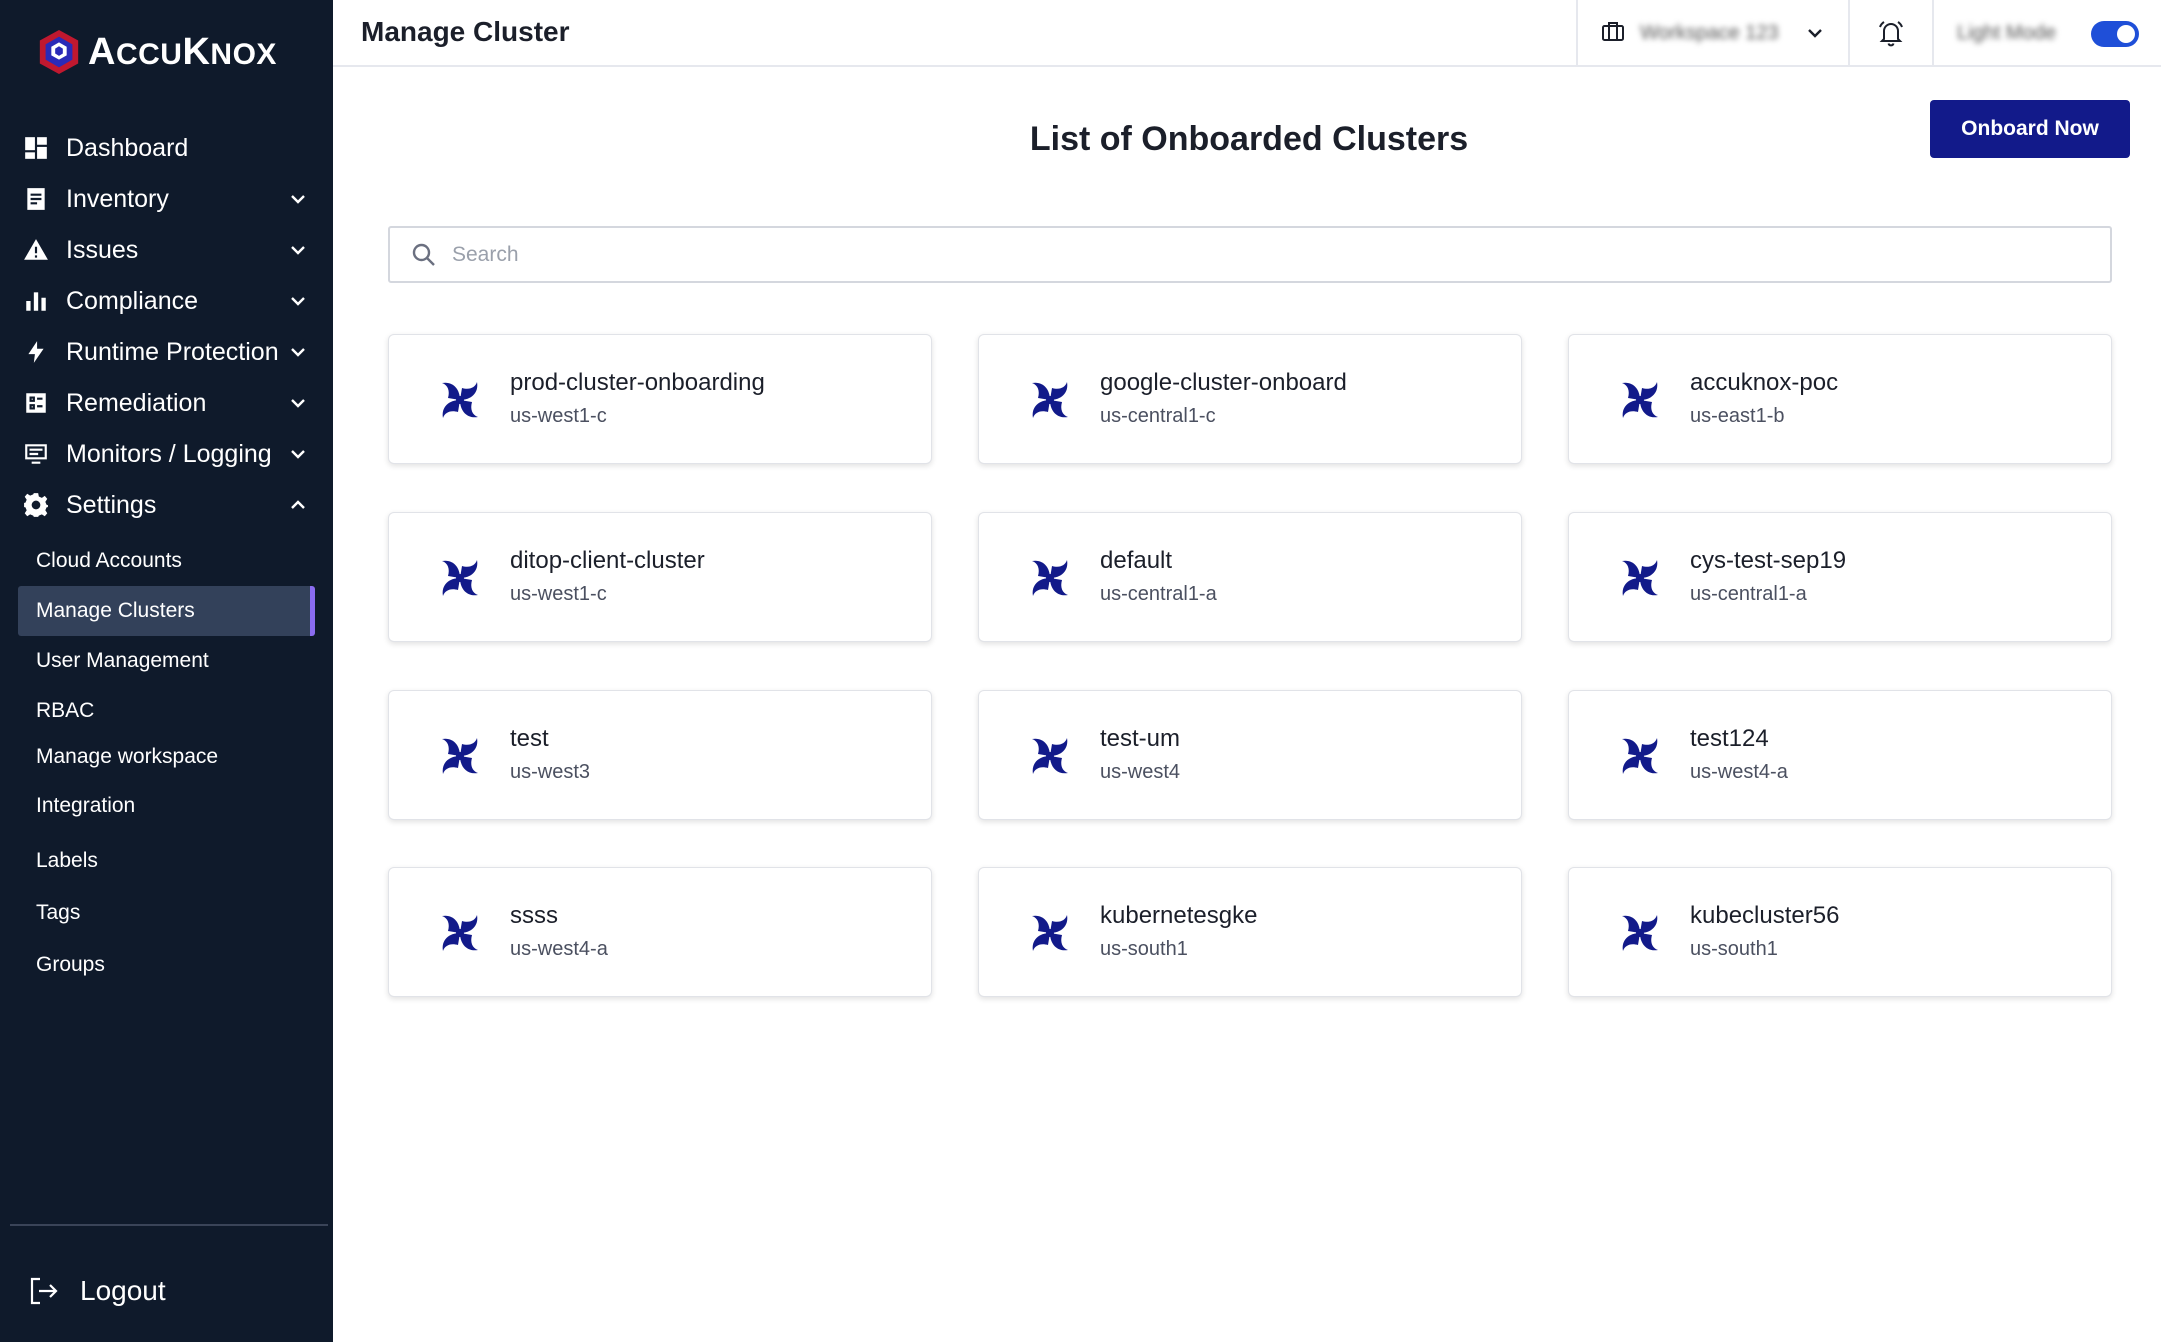 This screenshot has height=1342, width=2161. I want to click on notifications-button, so click(1891, 33).